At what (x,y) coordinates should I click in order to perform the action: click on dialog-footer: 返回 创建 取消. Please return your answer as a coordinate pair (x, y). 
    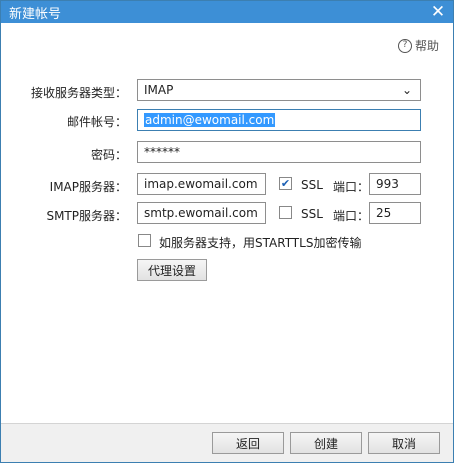
    Looking at the image, I should click on (227, 442).